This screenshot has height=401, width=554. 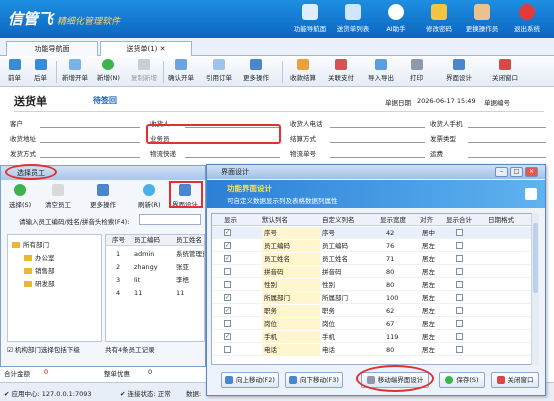 I want to click on input-freight, so click(x=507, y=157).